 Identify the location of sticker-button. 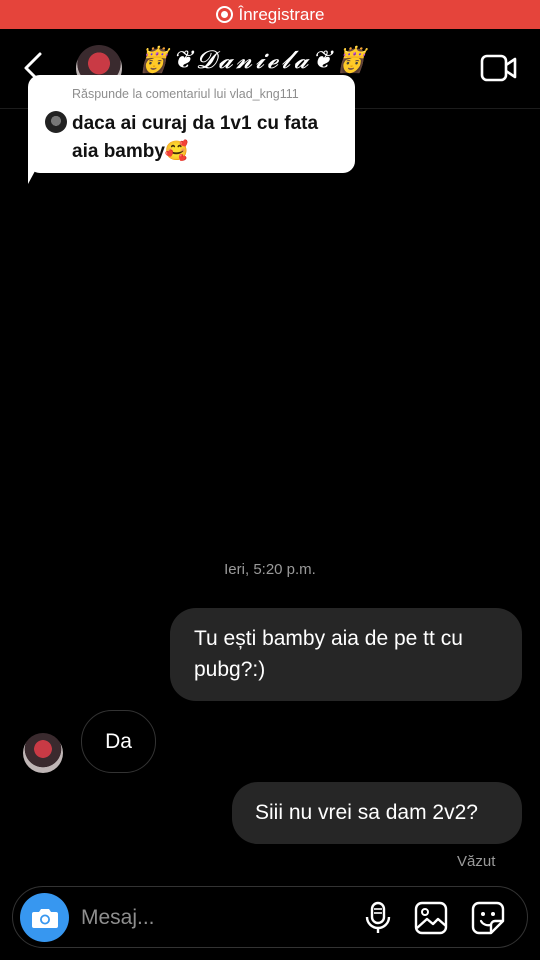
(488, 918).